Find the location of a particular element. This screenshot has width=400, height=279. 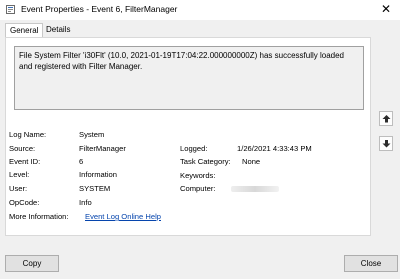

opcode-value: Info is located at coordinates (85, 203).